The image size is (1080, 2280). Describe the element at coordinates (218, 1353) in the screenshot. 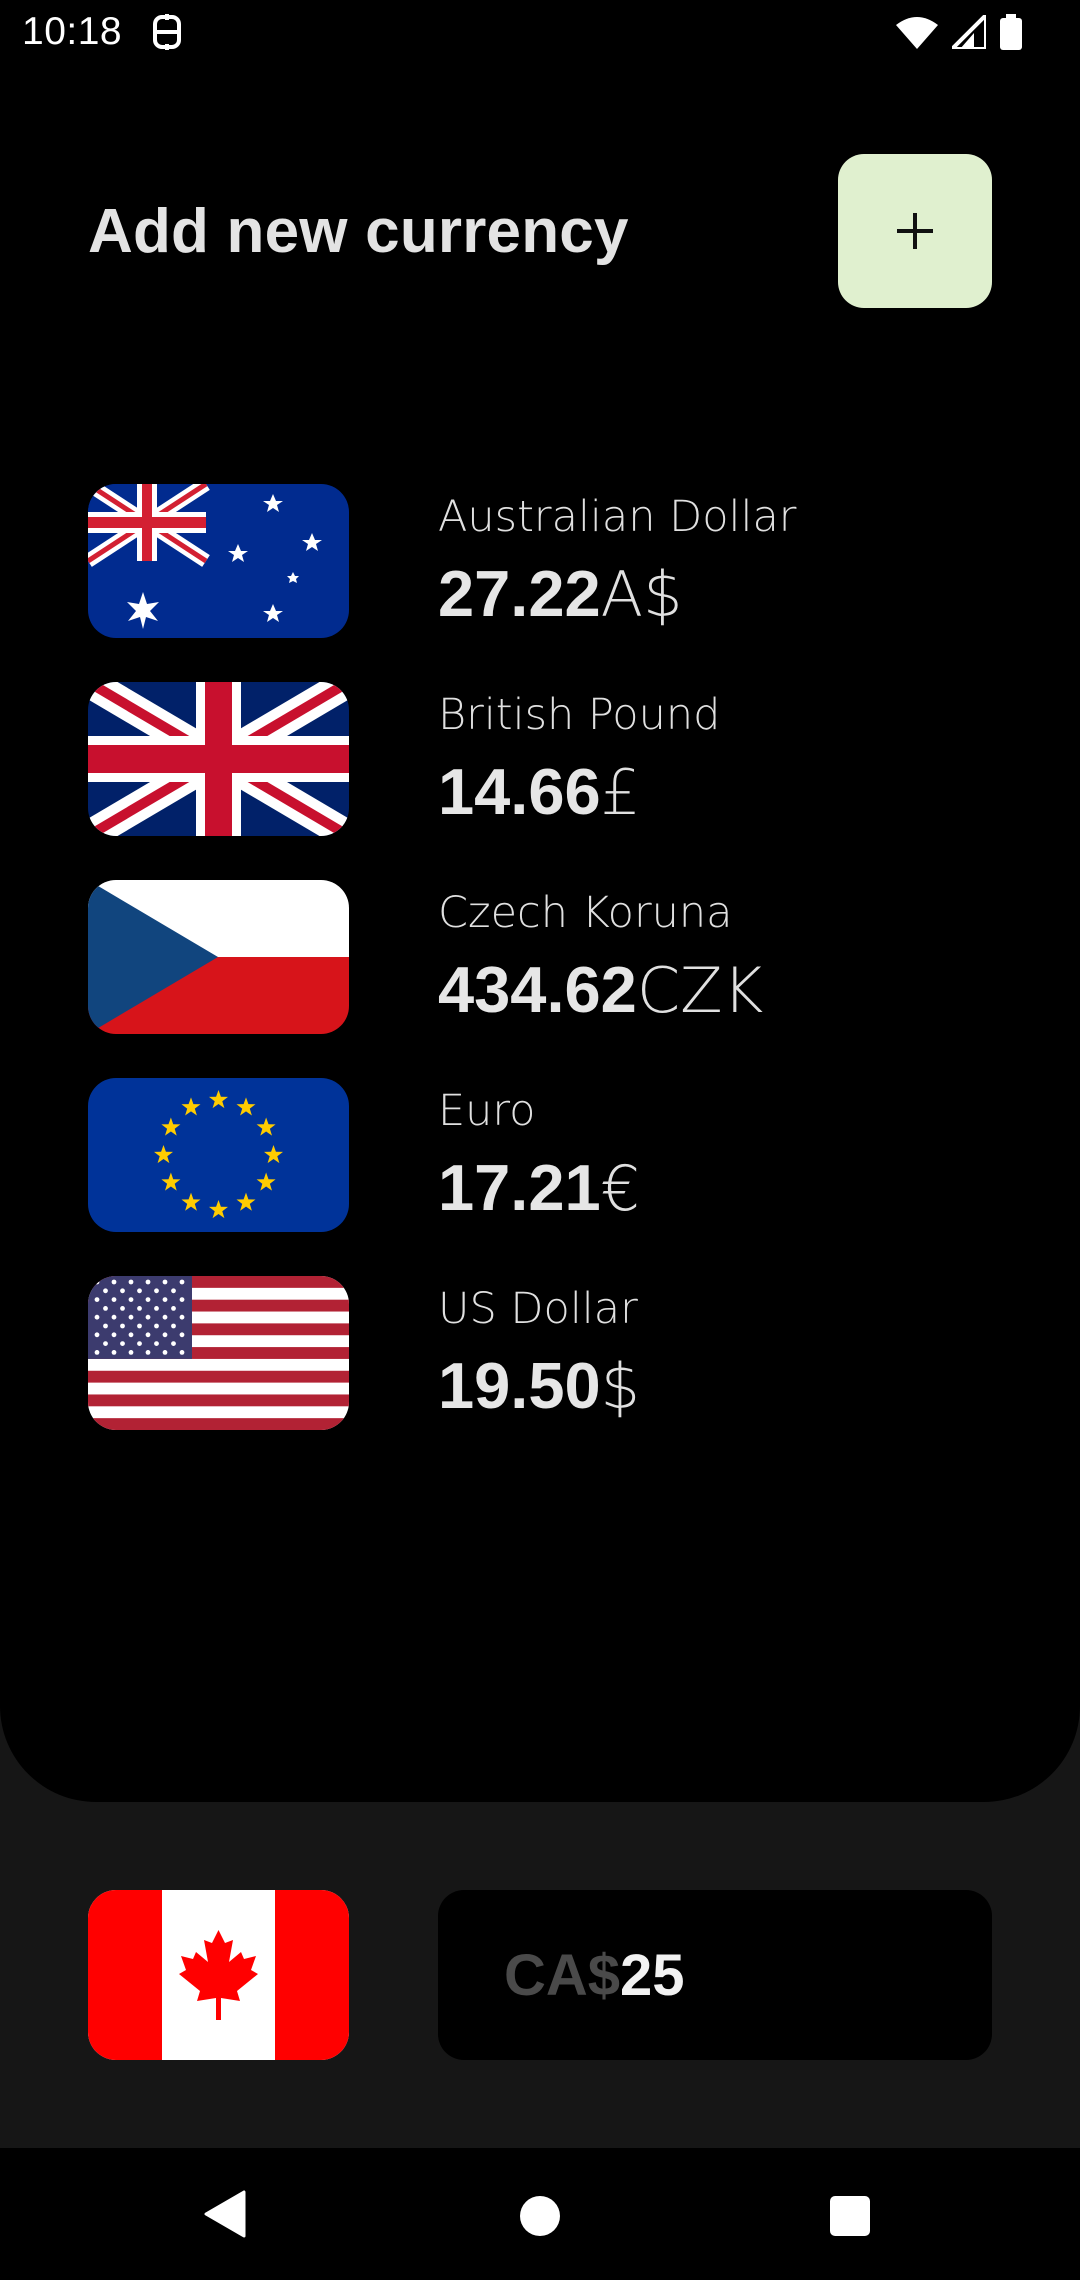

I see `usa-flag-icon` at that location.